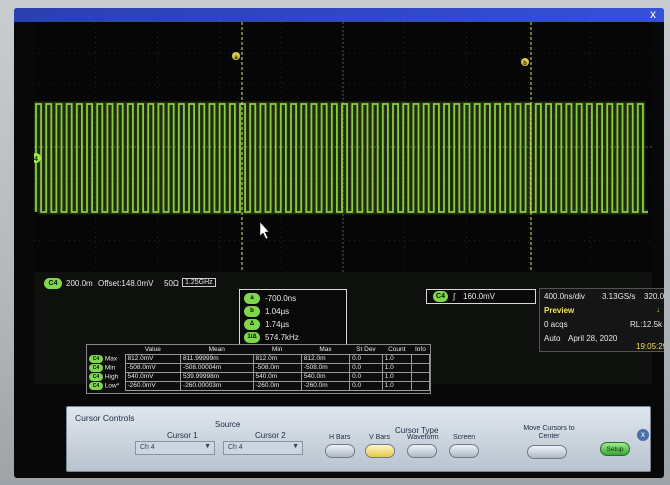  I want to click on column-header: Value, so click(152, 349).